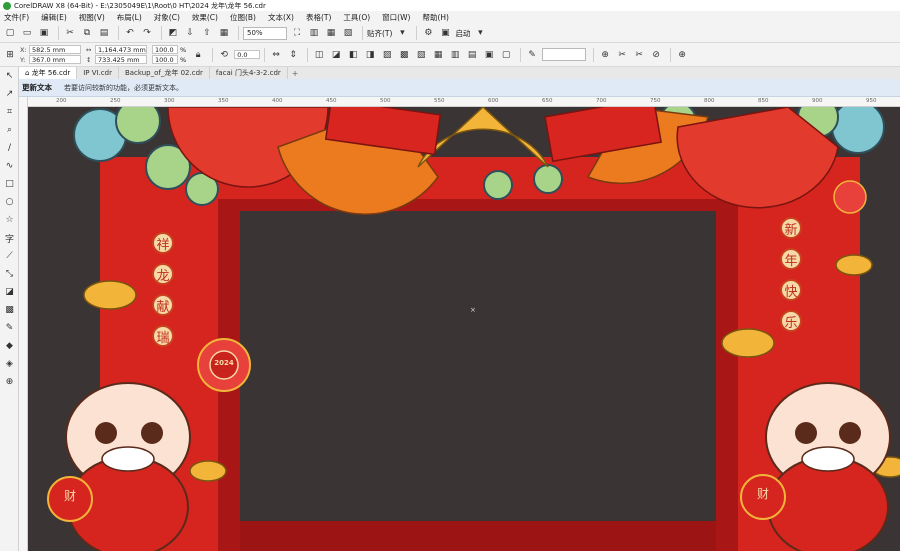  Describe the element at coordinates (9, 238) in the screenshot. I see `text-tool-icon: 字` at that location.